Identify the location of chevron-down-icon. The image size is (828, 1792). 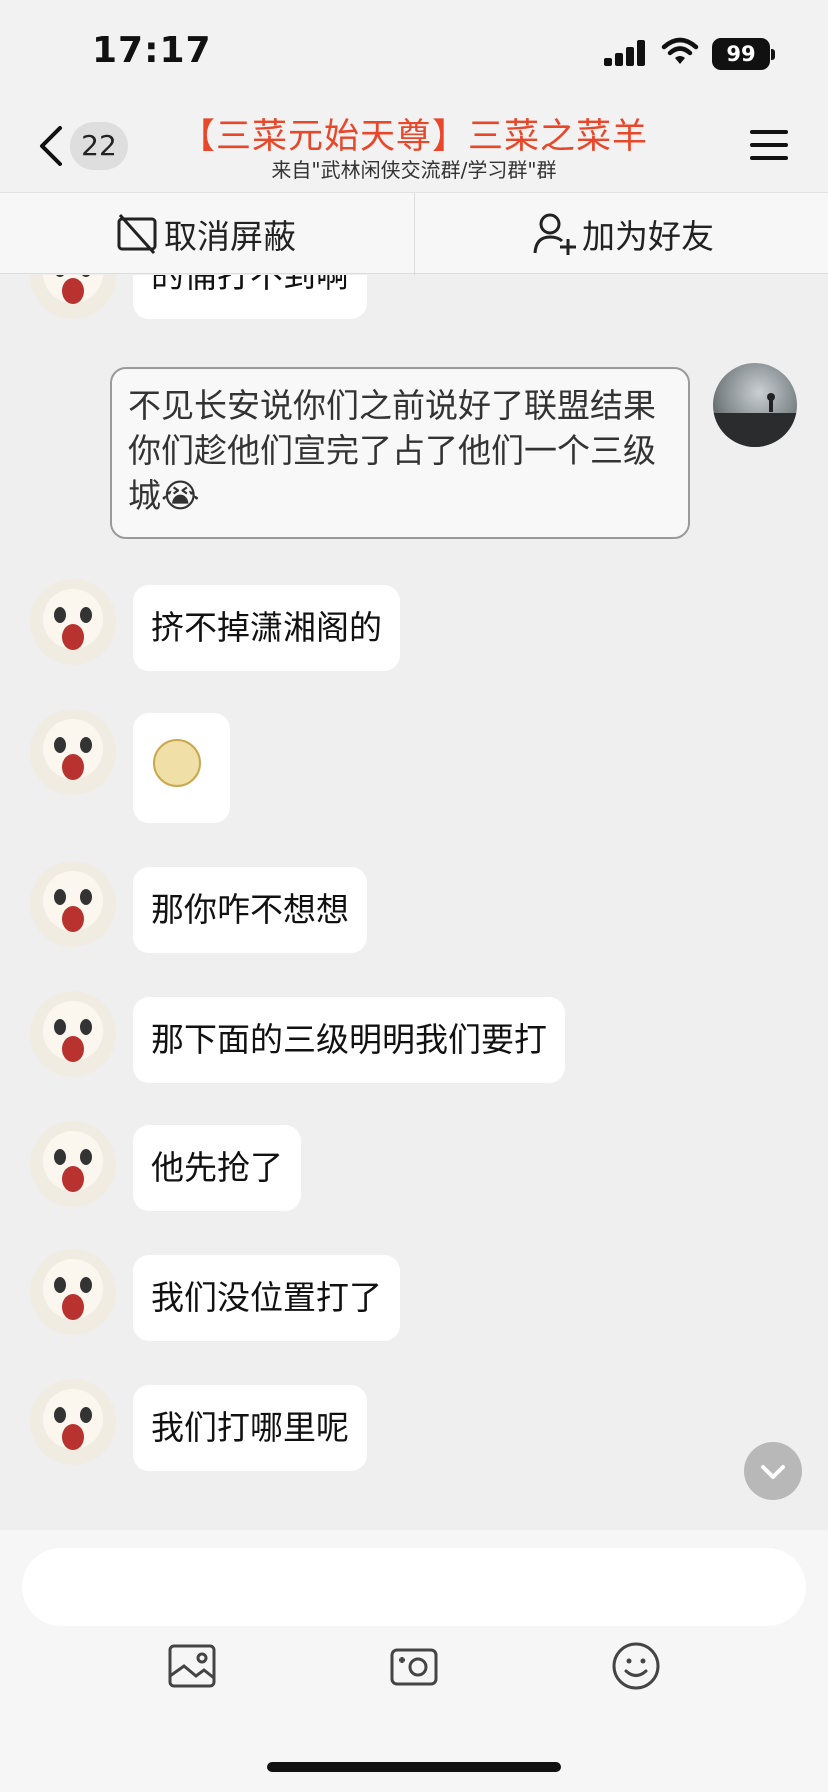
(773, 1472).